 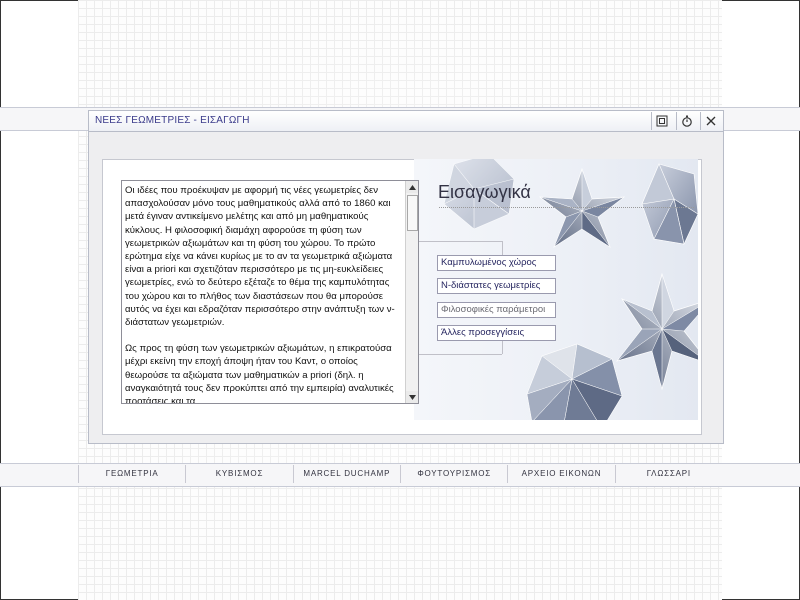 I want to click on nav-image-archive: ΑΡΧΕΙΟ ΕΙΚΟΝΩΝ, so click(x=562, y=474).